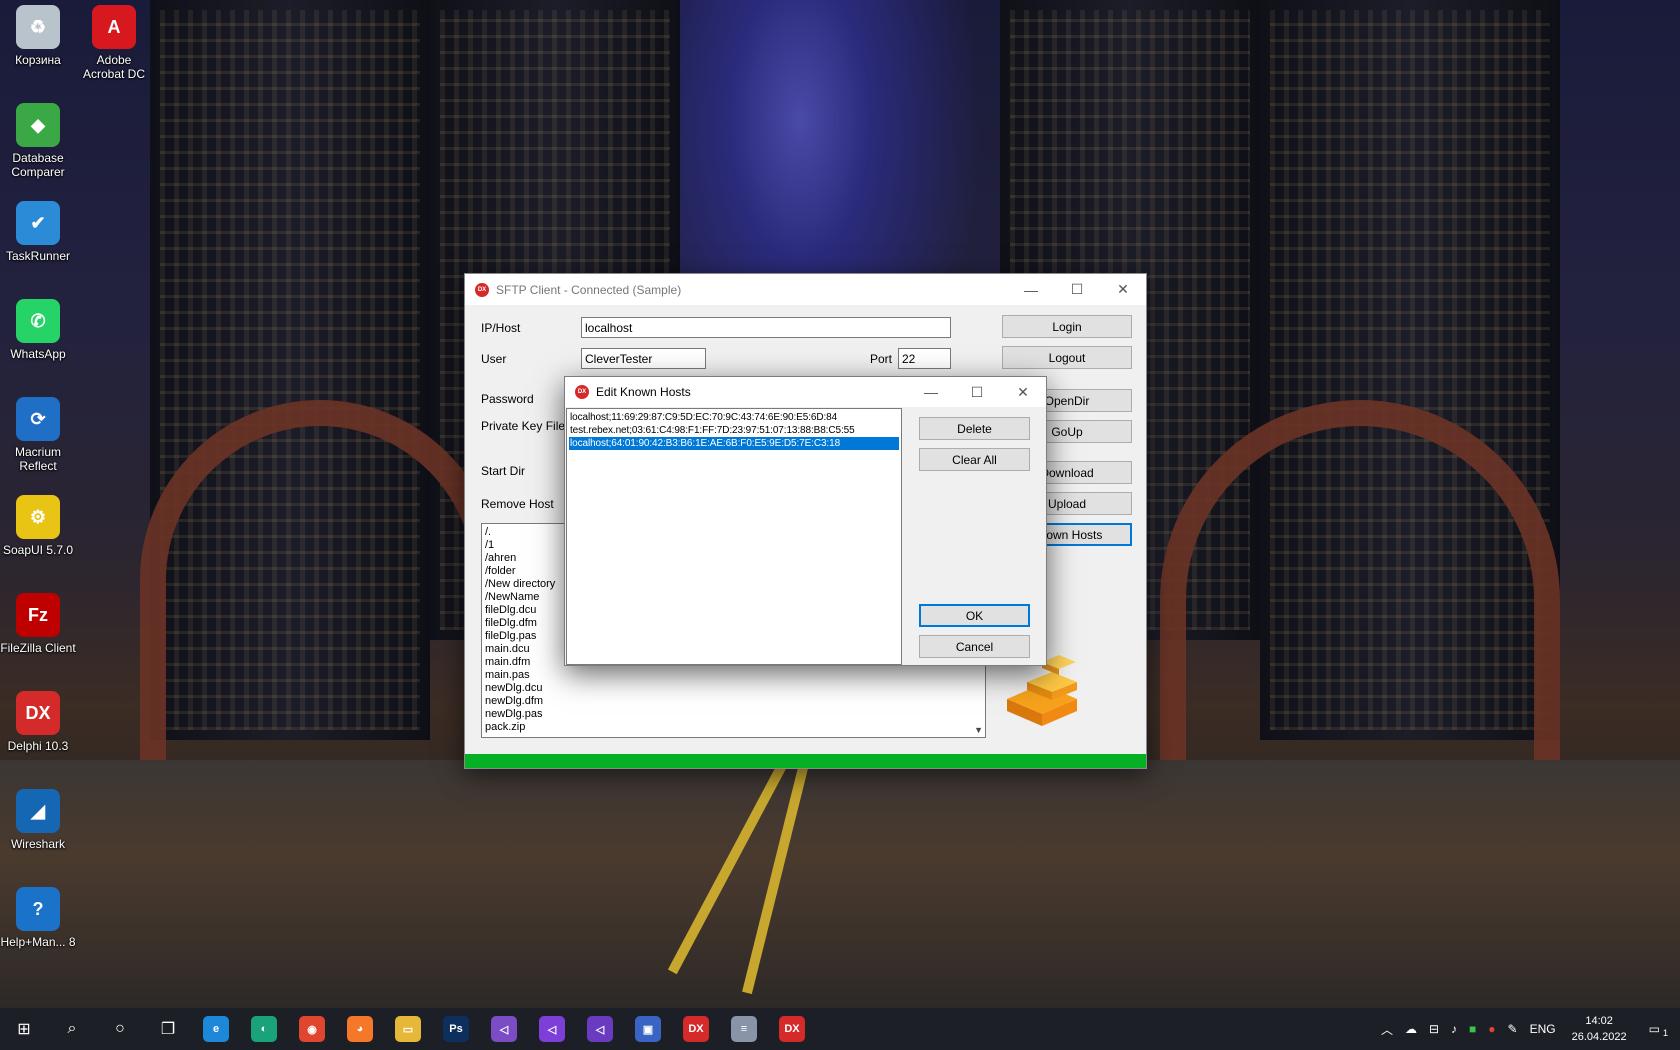  Describe the element at coordinates (1387, 1029) in the screenshot. I see `tray-chevron-up-icon: ︿` at that location.